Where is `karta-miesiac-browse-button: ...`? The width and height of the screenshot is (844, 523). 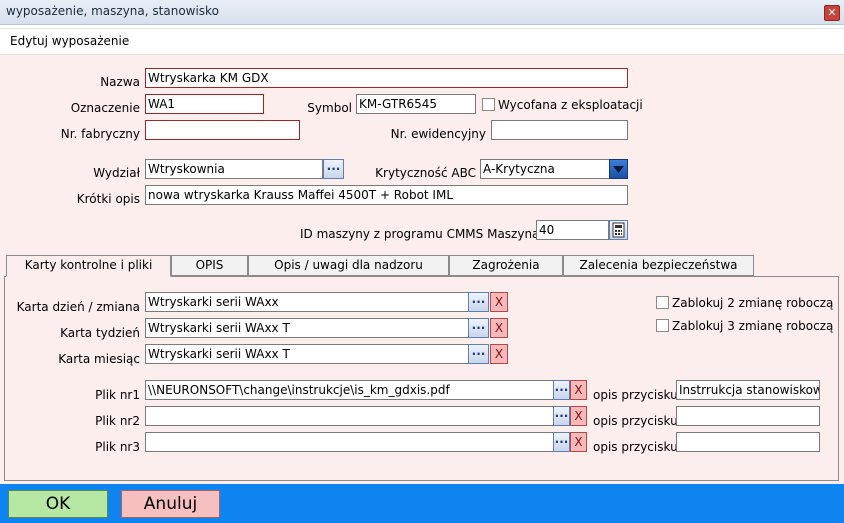 karta-miesiac-browse-button: ... is located at coordinates (478, 354).